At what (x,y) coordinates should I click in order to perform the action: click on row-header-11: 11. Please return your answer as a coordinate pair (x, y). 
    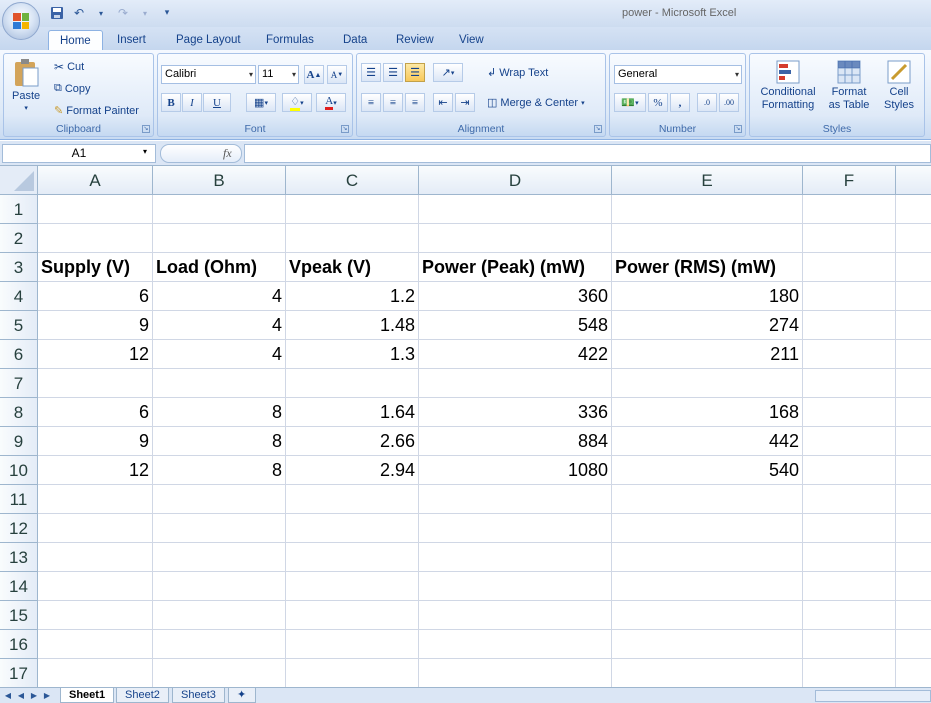
    Looking at the image, I should click on (19, 499).